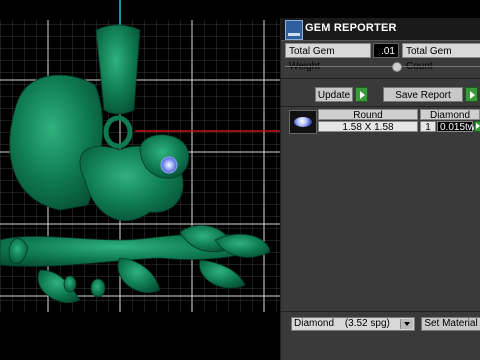  Describe the element at coordinates (450, 115) in the screenshot. I see `gem-material-header: Diamond` at that location.